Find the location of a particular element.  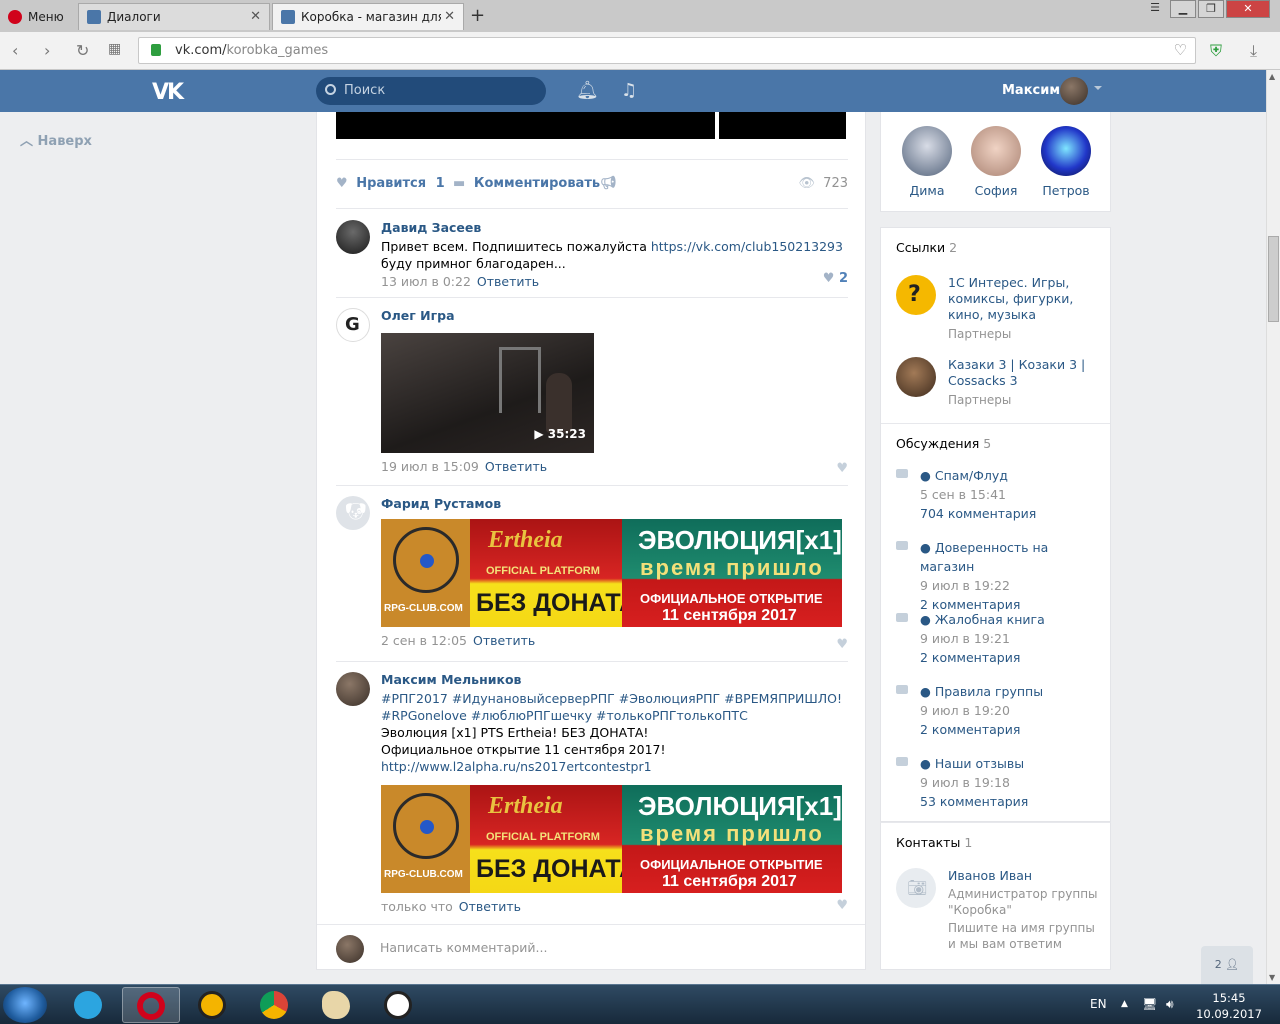

comment-like-button: ♥ 2 is located at coordinates (835, 278).